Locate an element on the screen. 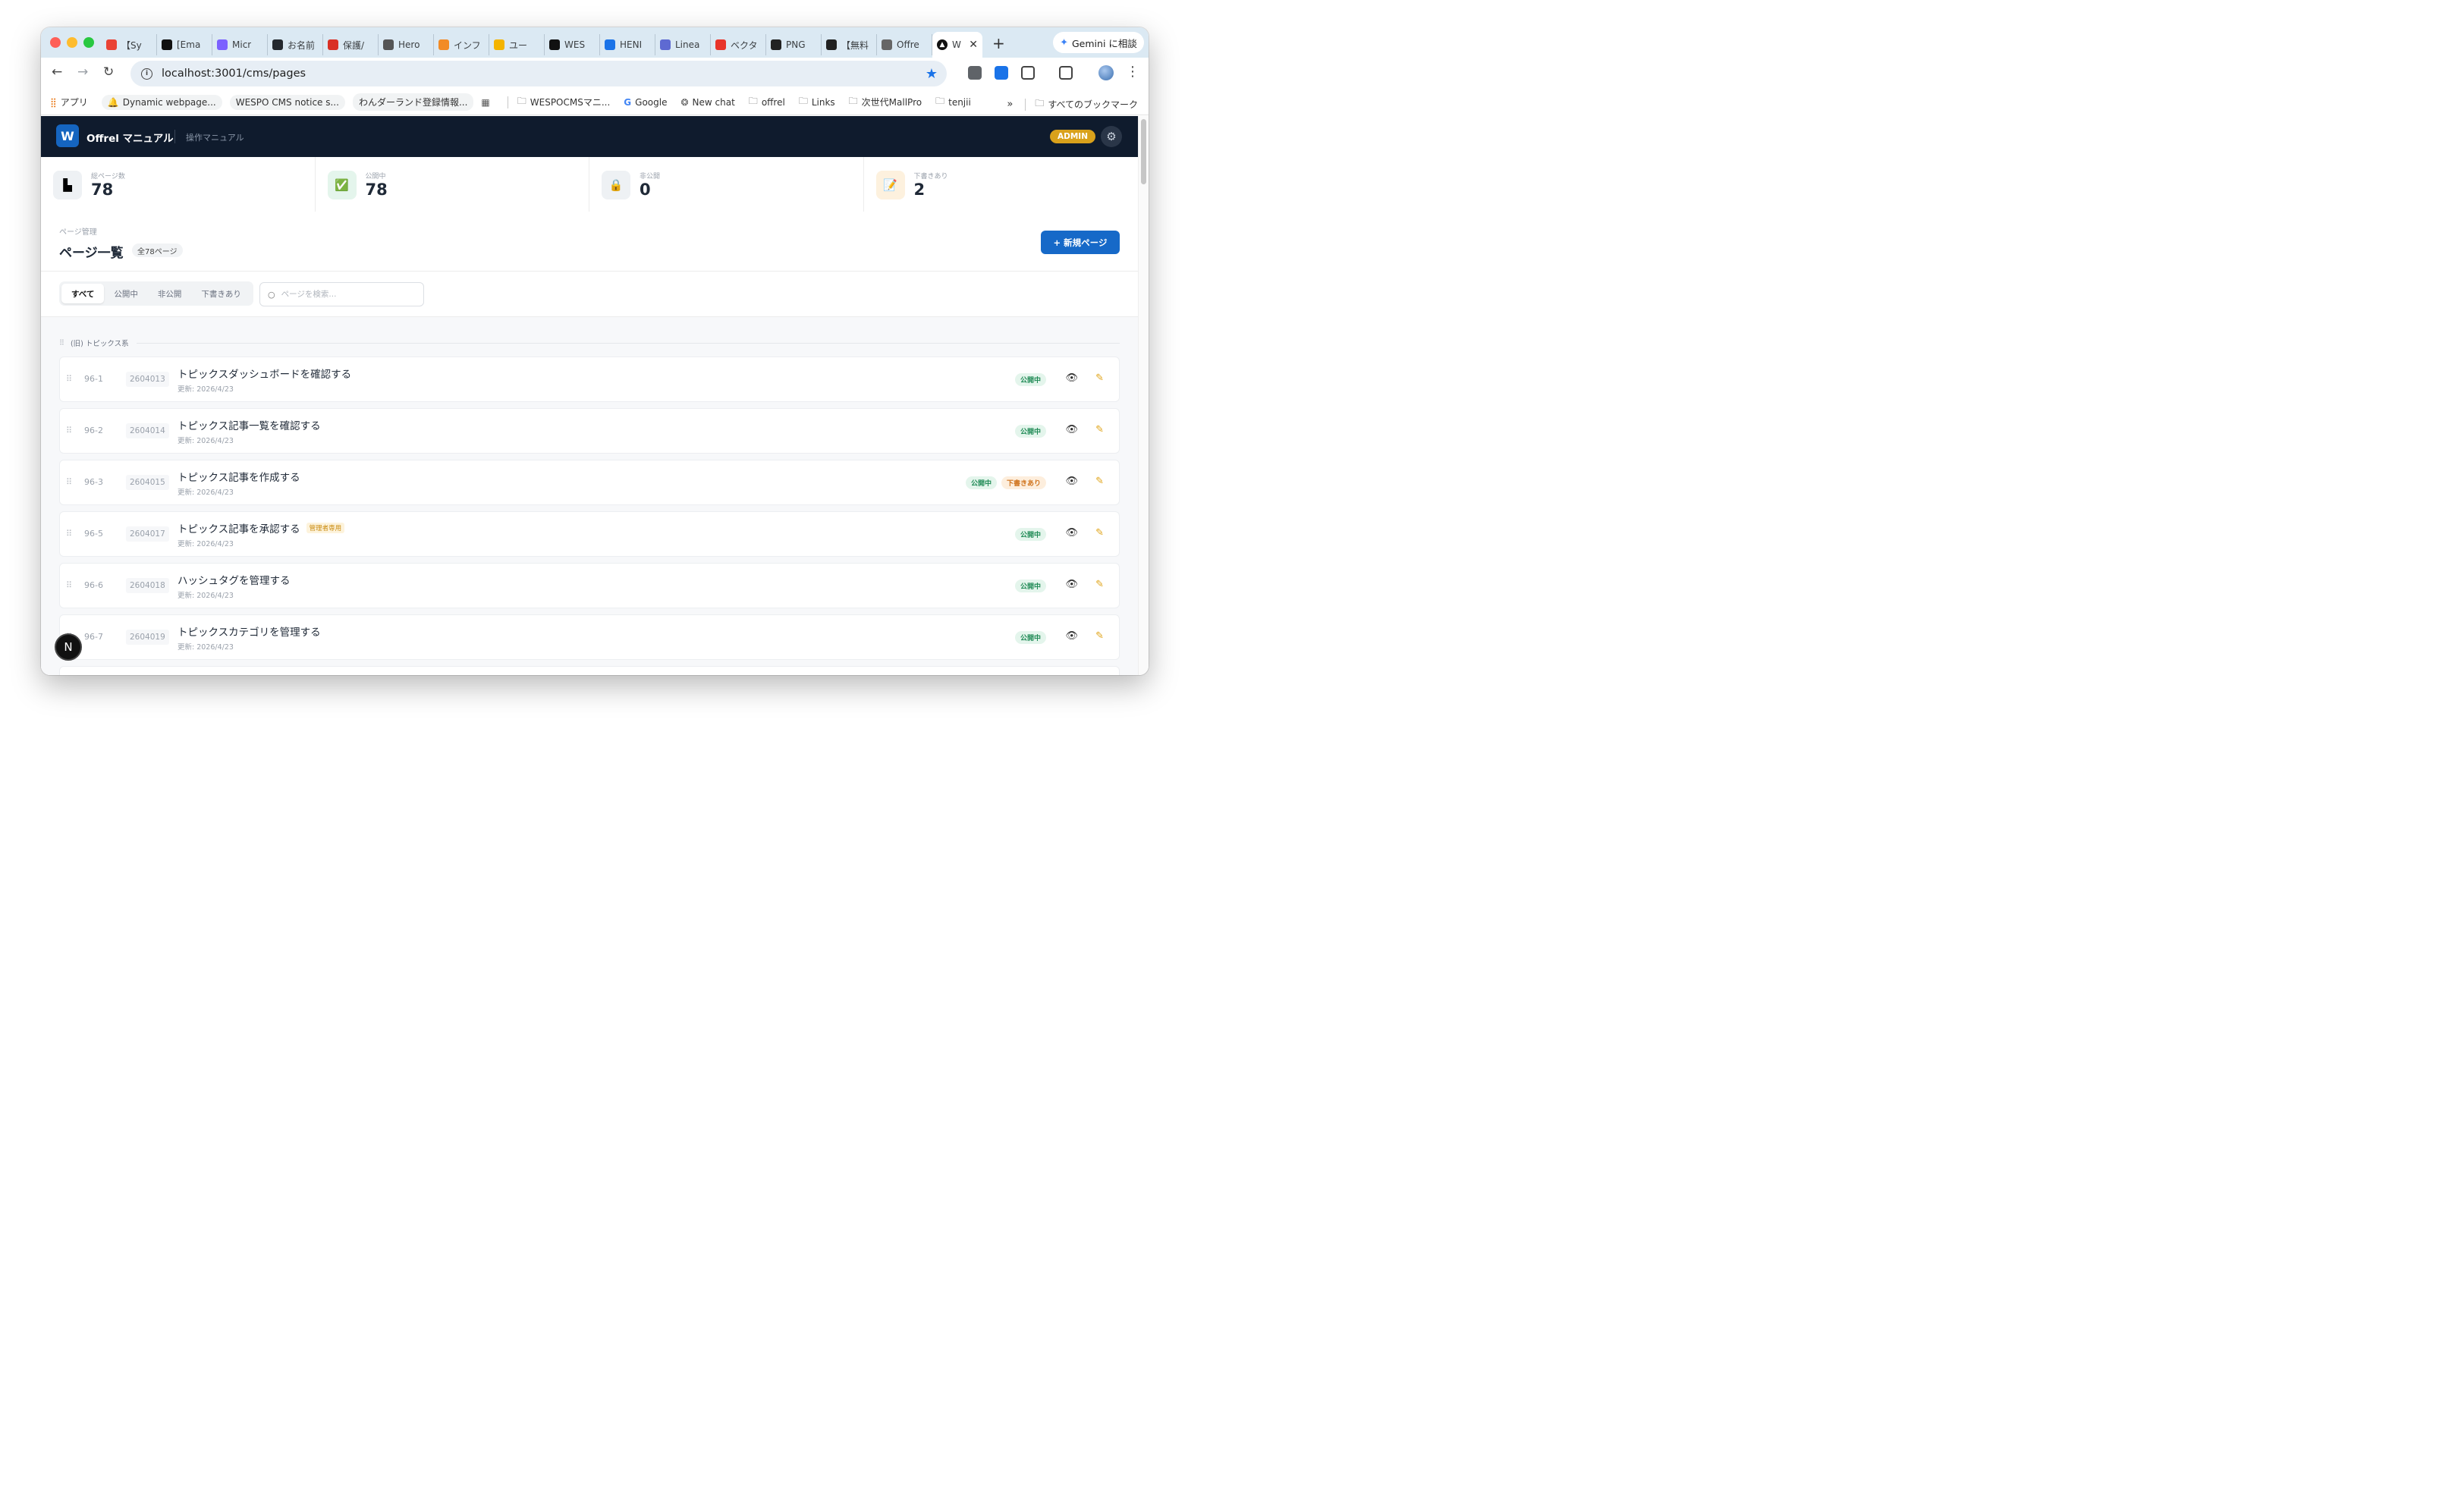  puzzle-icon is located at coordinates (1028, 73).